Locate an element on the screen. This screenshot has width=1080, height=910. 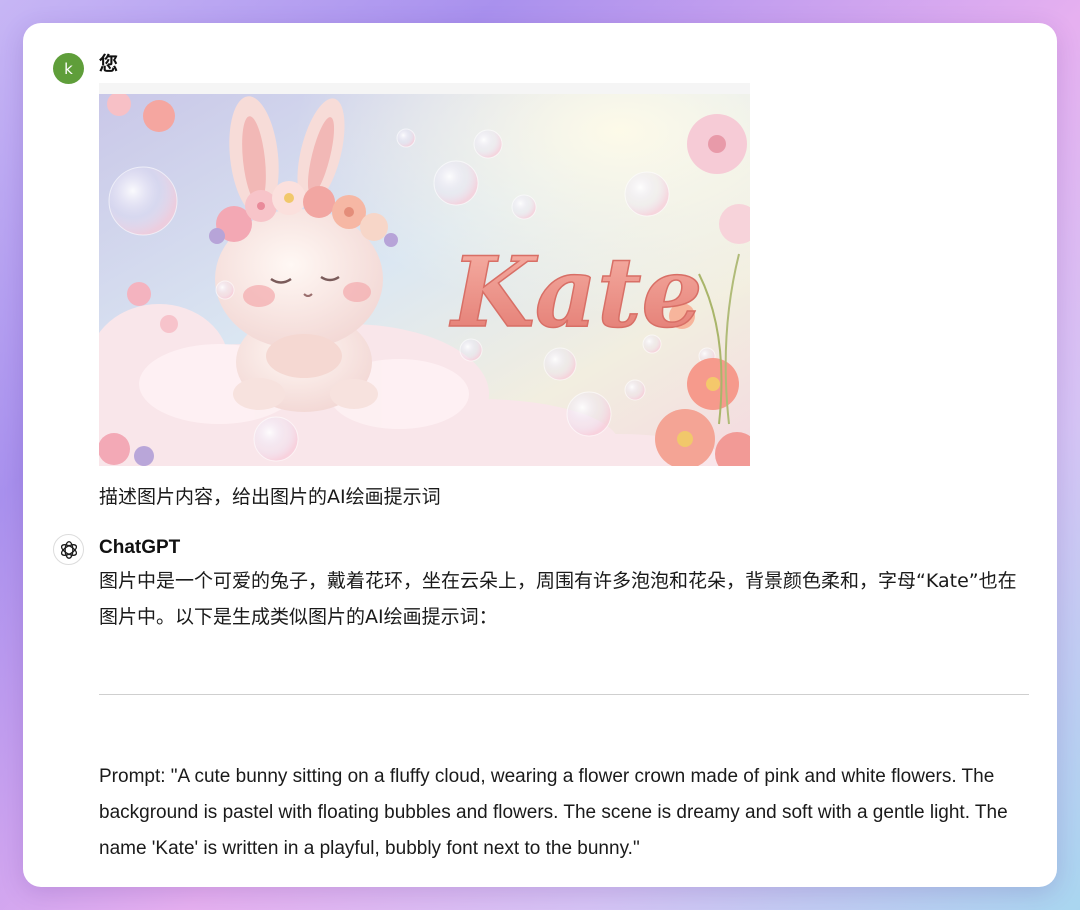
openai-logo-icon is located at coordinates (68, 549).